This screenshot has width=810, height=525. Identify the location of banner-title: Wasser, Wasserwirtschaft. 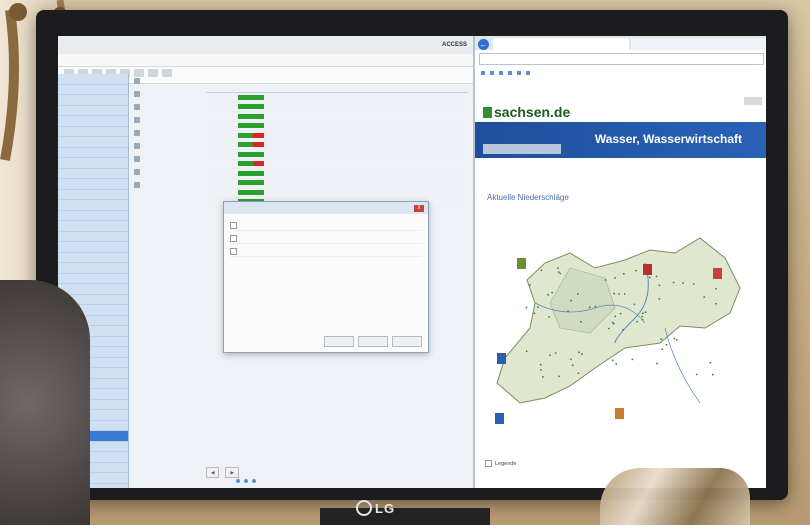
(668, 139).